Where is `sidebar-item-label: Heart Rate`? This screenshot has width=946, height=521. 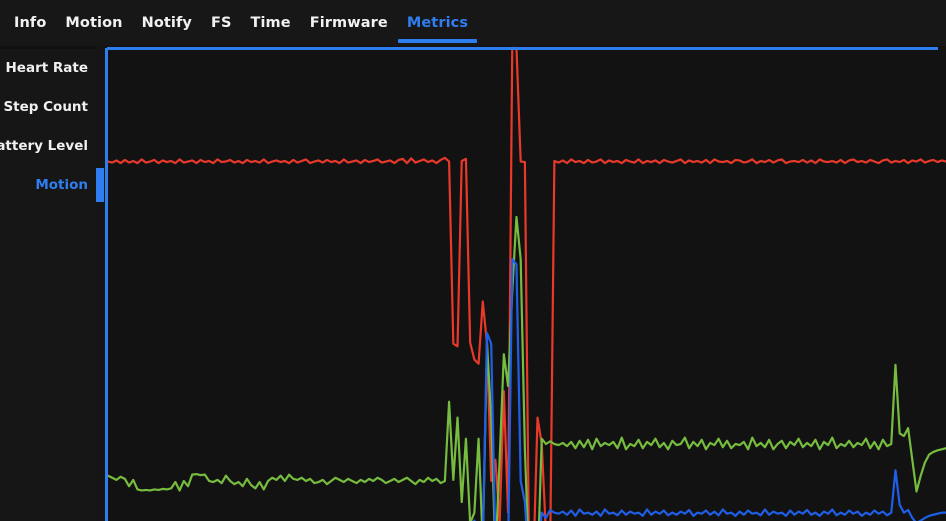
sidebar-item-label: Heart Rate is located at coordinates (47, 68).